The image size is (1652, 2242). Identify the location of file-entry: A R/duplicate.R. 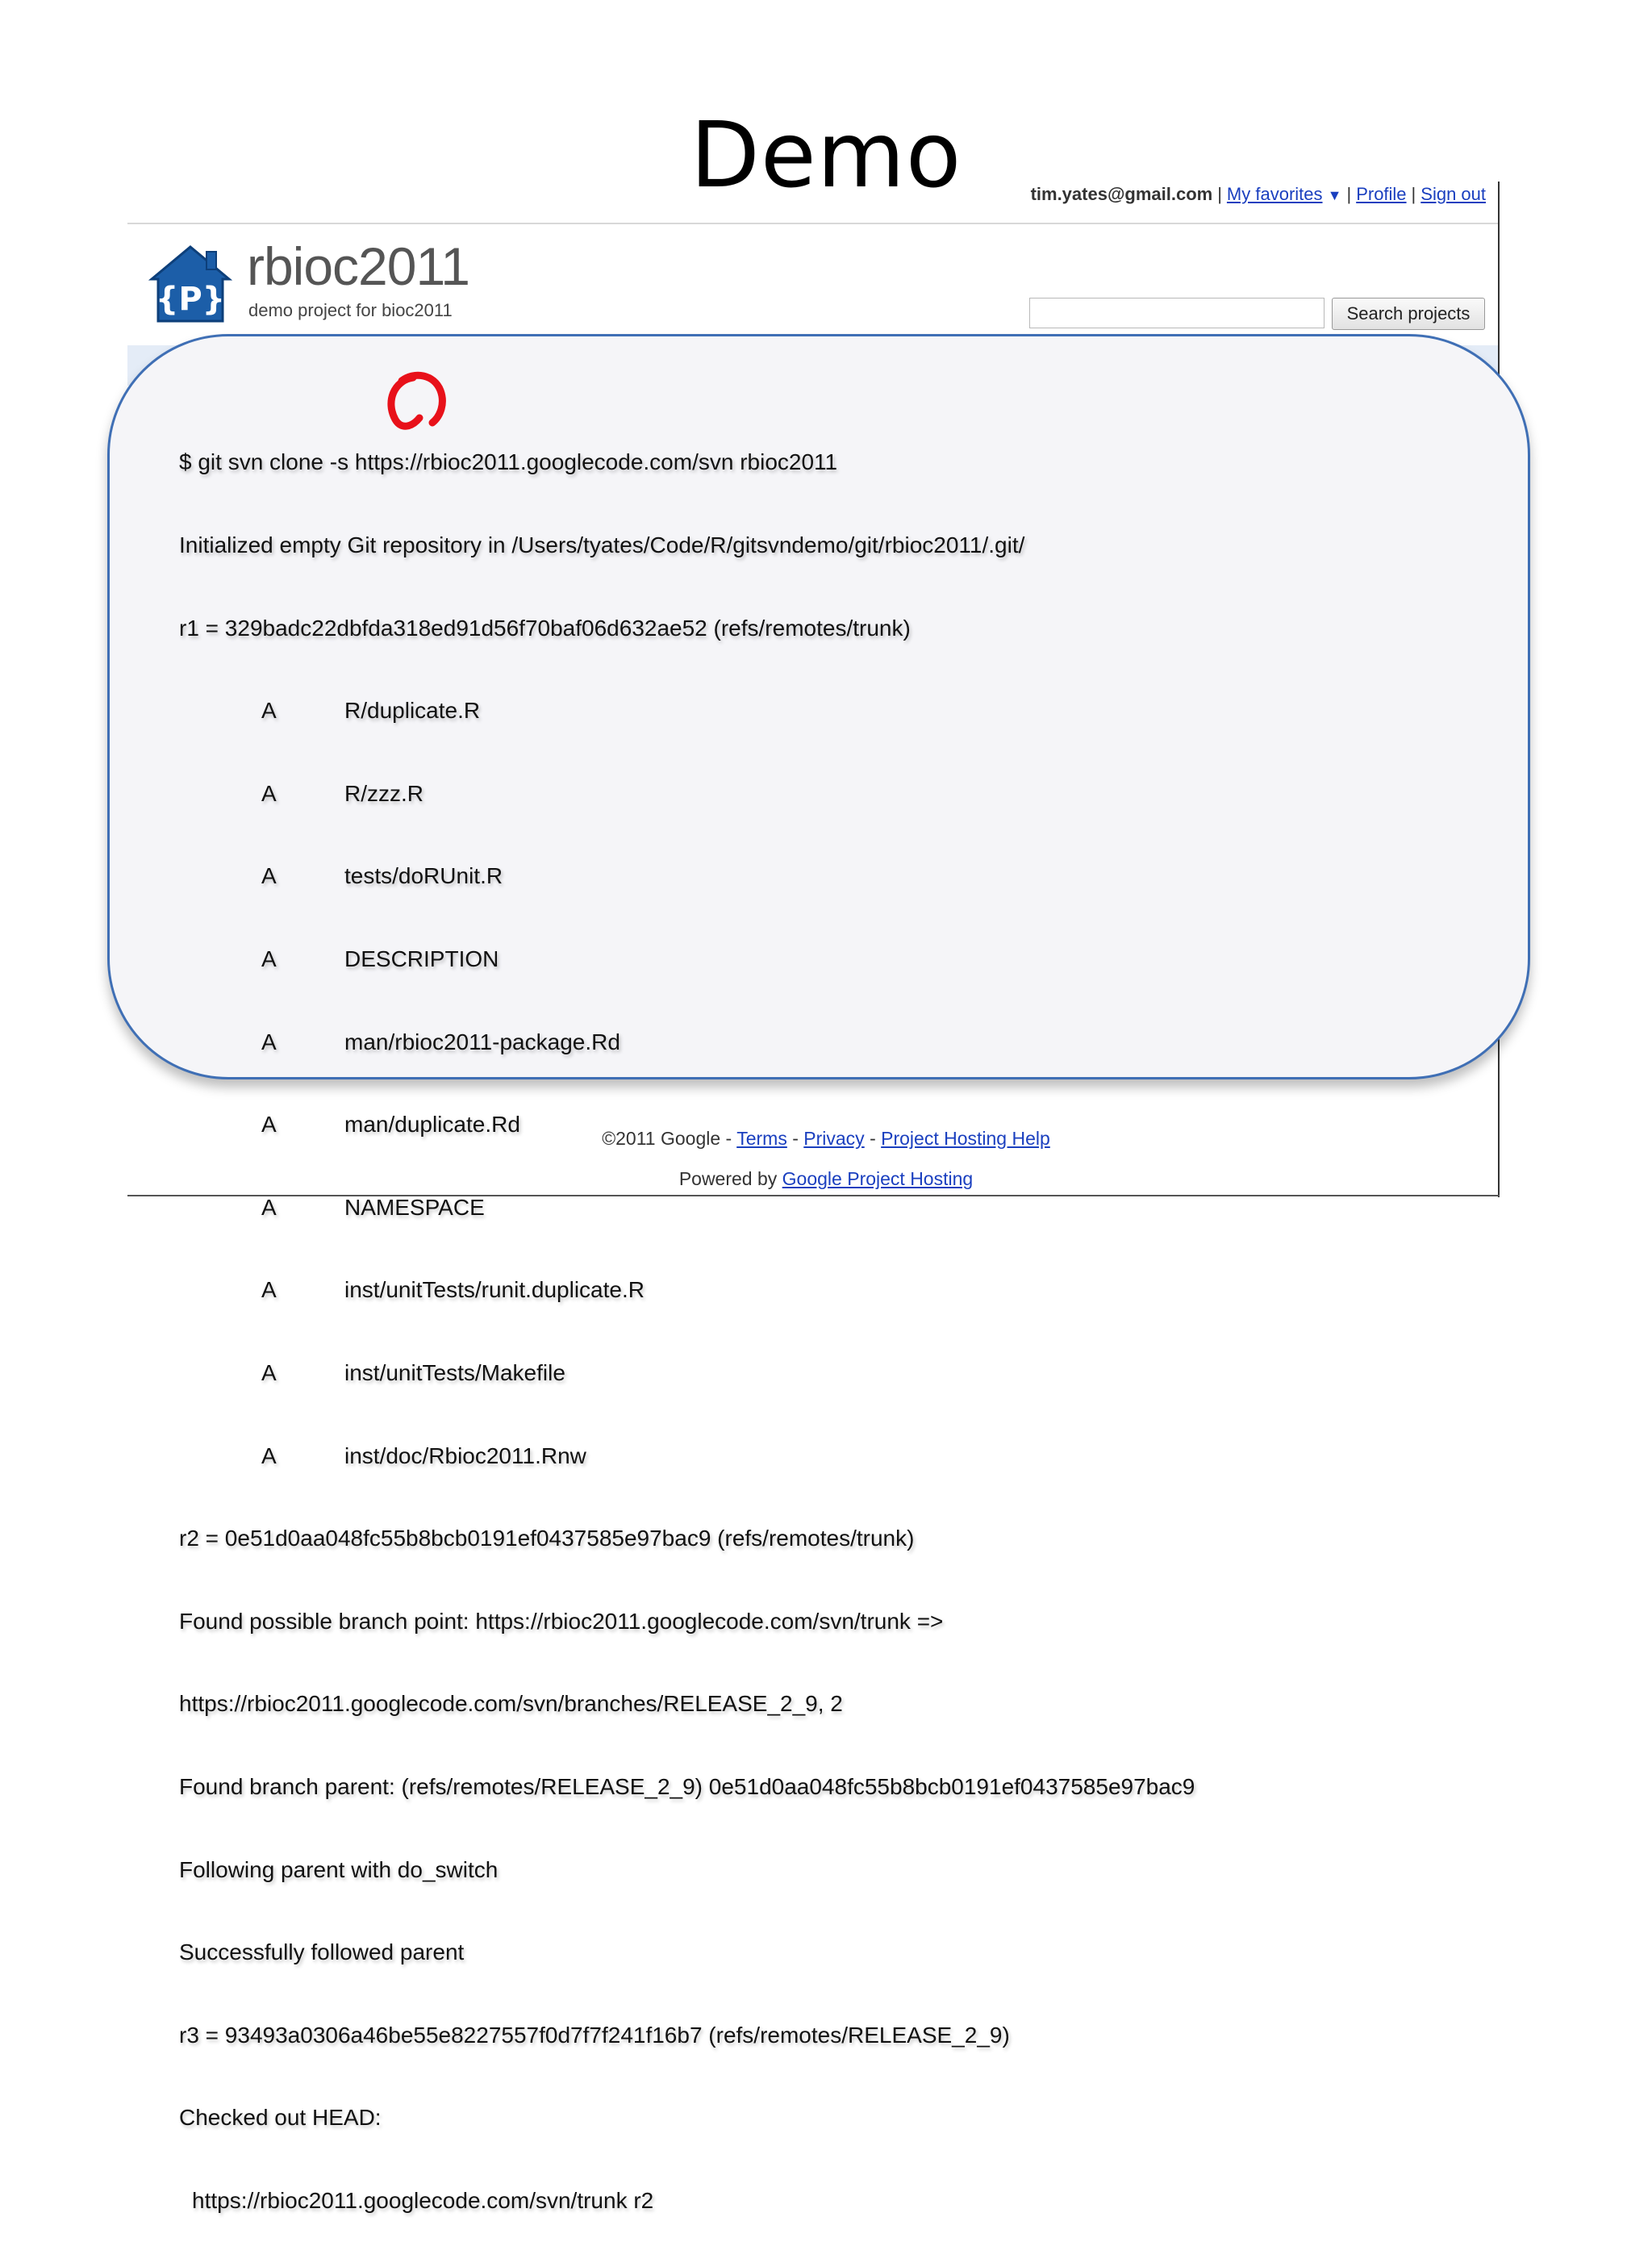
(687, 711).